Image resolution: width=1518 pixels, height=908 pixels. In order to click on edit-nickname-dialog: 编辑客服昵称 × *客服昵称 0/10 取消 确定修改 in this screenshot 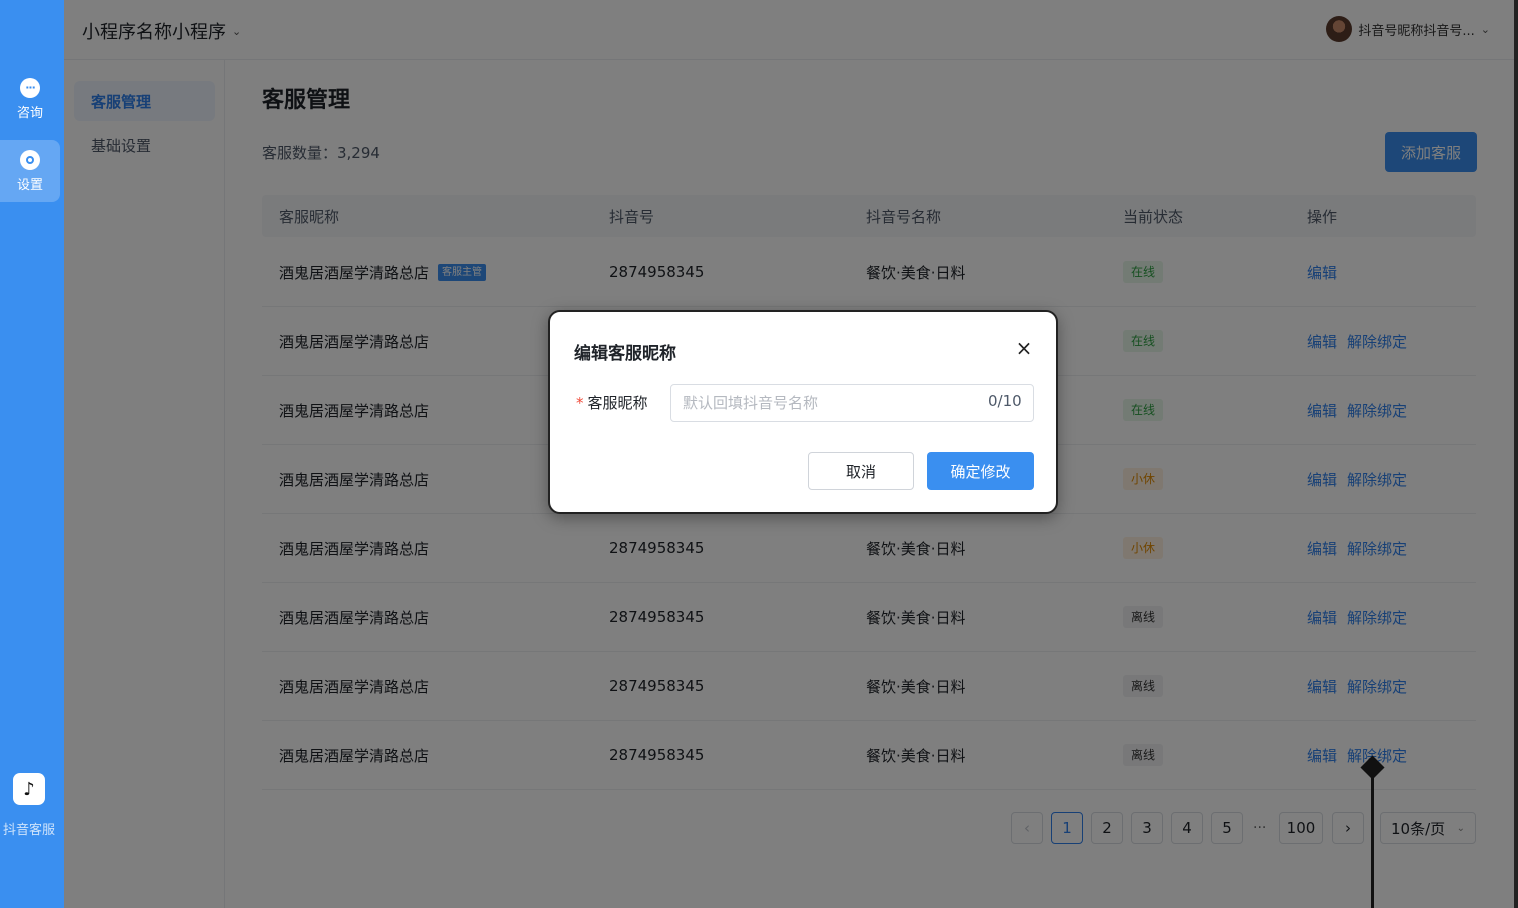, I will do `click(803, 412)`.